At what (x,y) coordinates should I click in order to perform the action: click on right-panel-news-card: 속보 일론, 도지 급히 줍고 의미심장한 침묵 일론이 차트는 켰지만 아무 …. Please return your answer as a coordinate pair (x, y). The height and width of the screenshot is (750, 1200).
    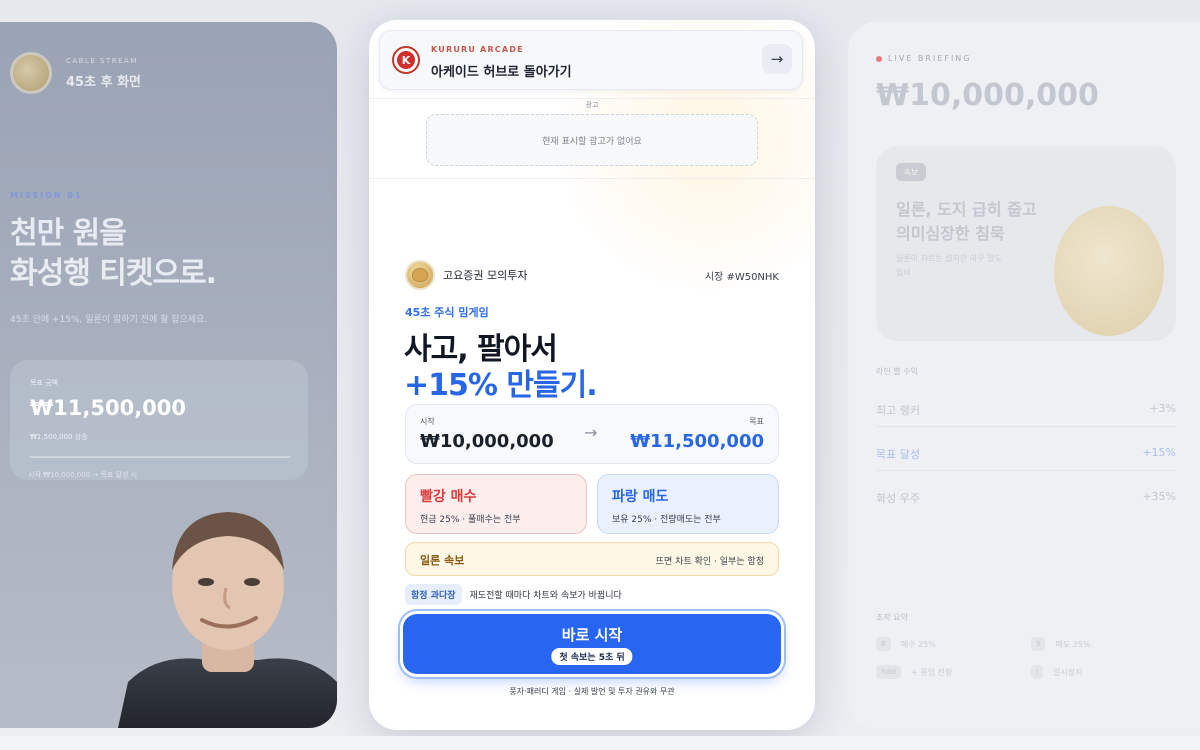
    Looking at the image, I should click on (1026, 243).